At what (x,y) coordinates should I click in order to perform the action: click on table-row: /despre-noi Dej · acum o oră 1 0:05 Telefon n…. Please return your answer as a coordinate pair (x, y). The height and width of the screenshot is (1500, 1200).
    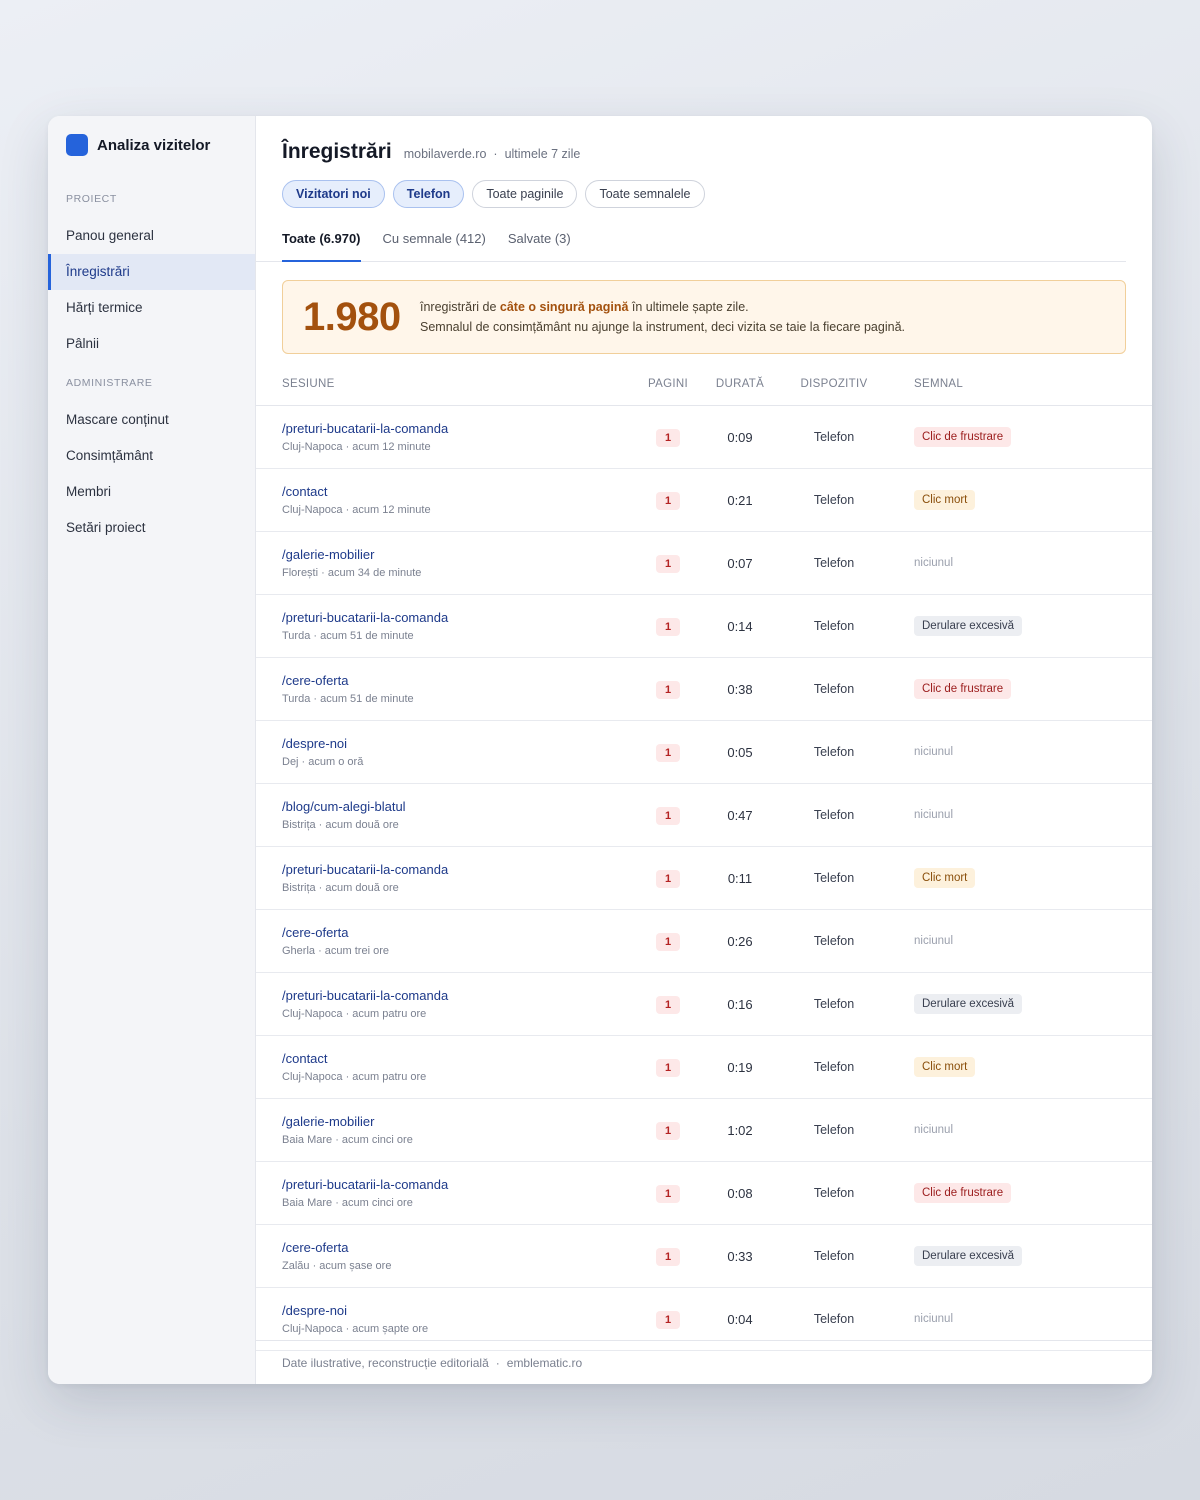
    Looking at the image, I should click on (704, 752).